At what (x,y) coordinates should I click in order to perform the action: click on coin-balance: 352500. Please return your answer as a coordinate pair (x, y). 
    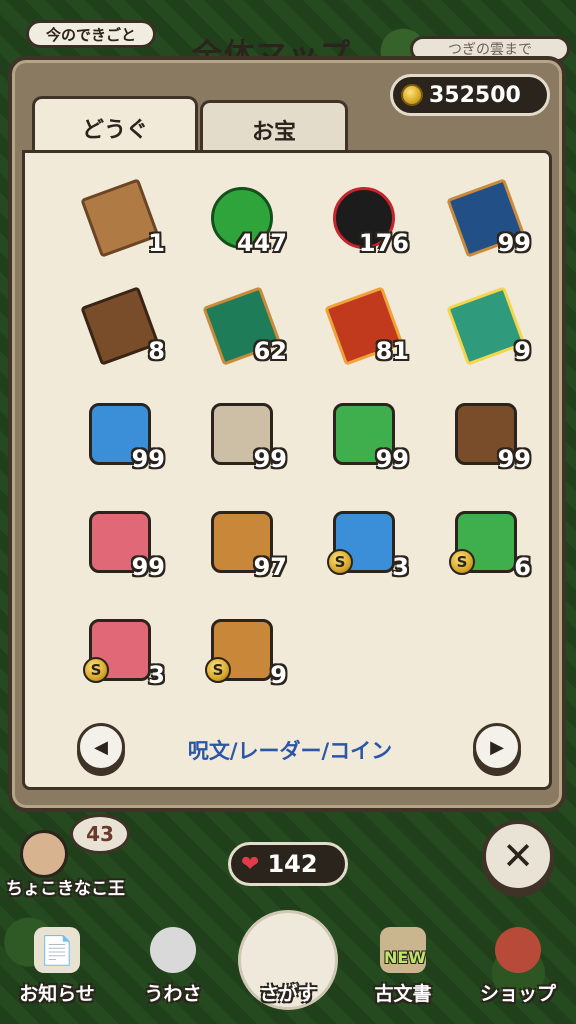
    Looking at the image, I should click on (470, 95).